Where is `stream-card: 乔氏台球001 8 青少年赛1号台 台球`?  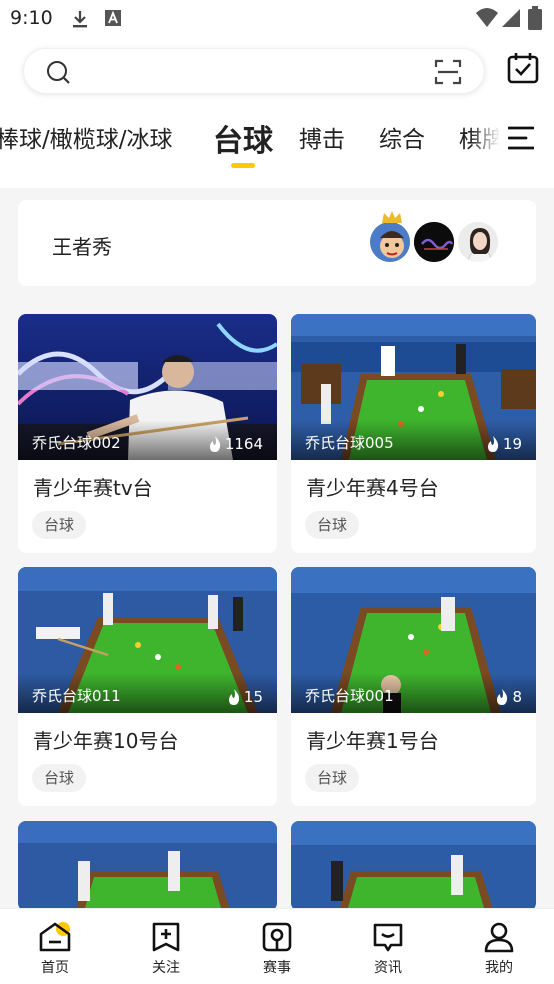 stream-card: 乔氏台球001 8 青少年赛1号台 台球 is located at coordinates (413, 686).